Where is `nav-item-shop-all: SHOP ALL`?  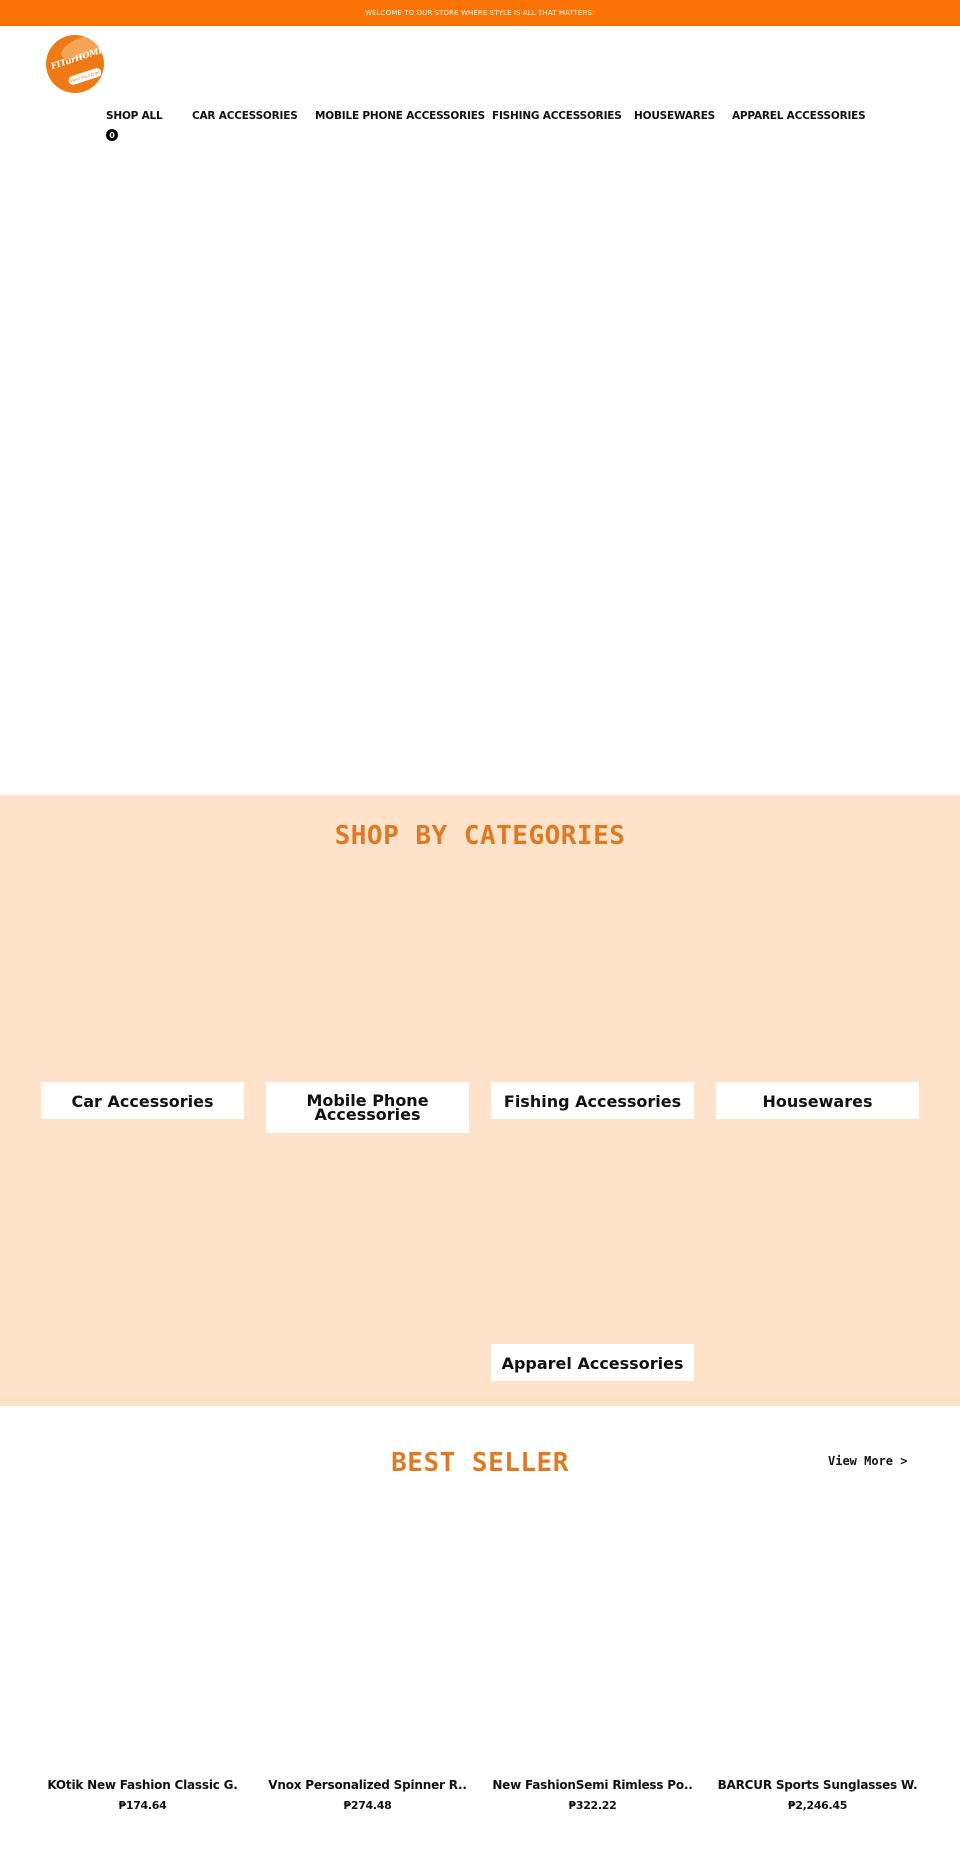 nav-item-shop-all: SHOP ALL is located at coordinates (134, 116).